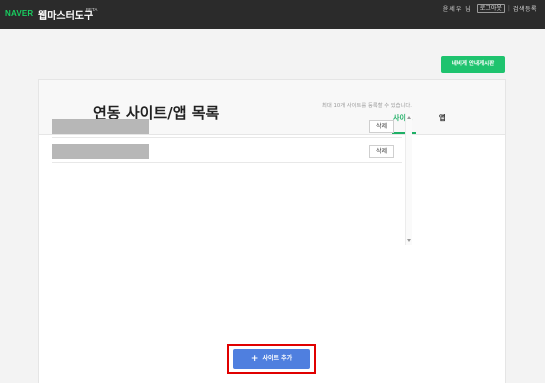  Describe the element at coordinates (277, 358) in the screenshot. I see `add-site-label: 사이트 추가` at that location.